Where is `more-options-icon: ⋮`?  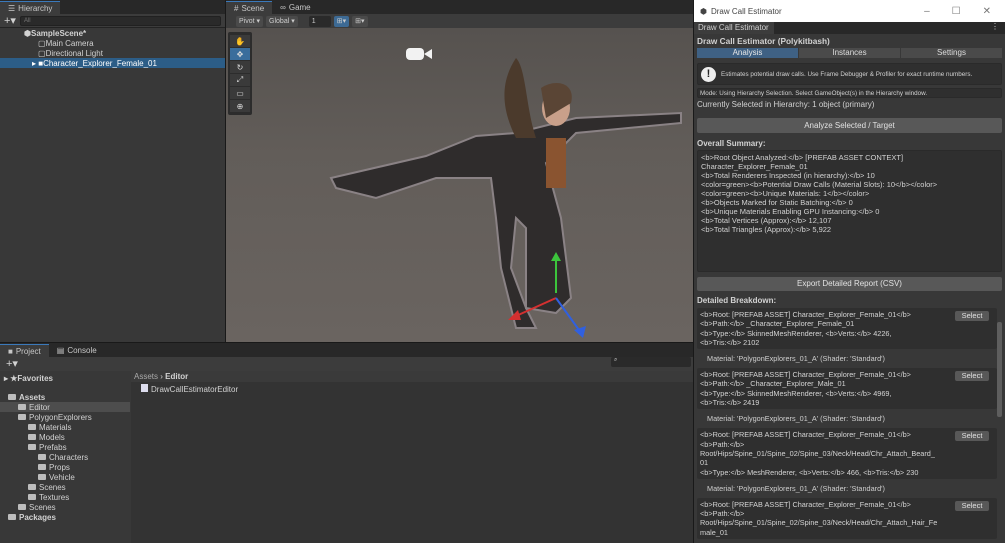
more-options-icon: ⋮ is located at coordinates (998, 28).